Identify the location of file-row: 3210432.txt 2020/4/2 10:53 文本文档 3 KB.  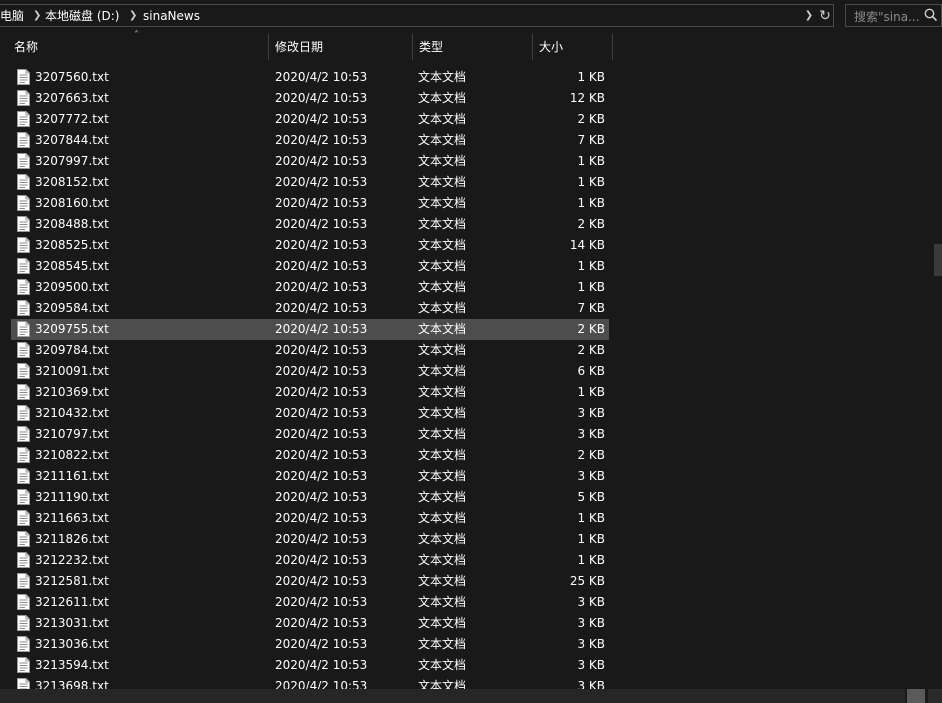
(310, 413).